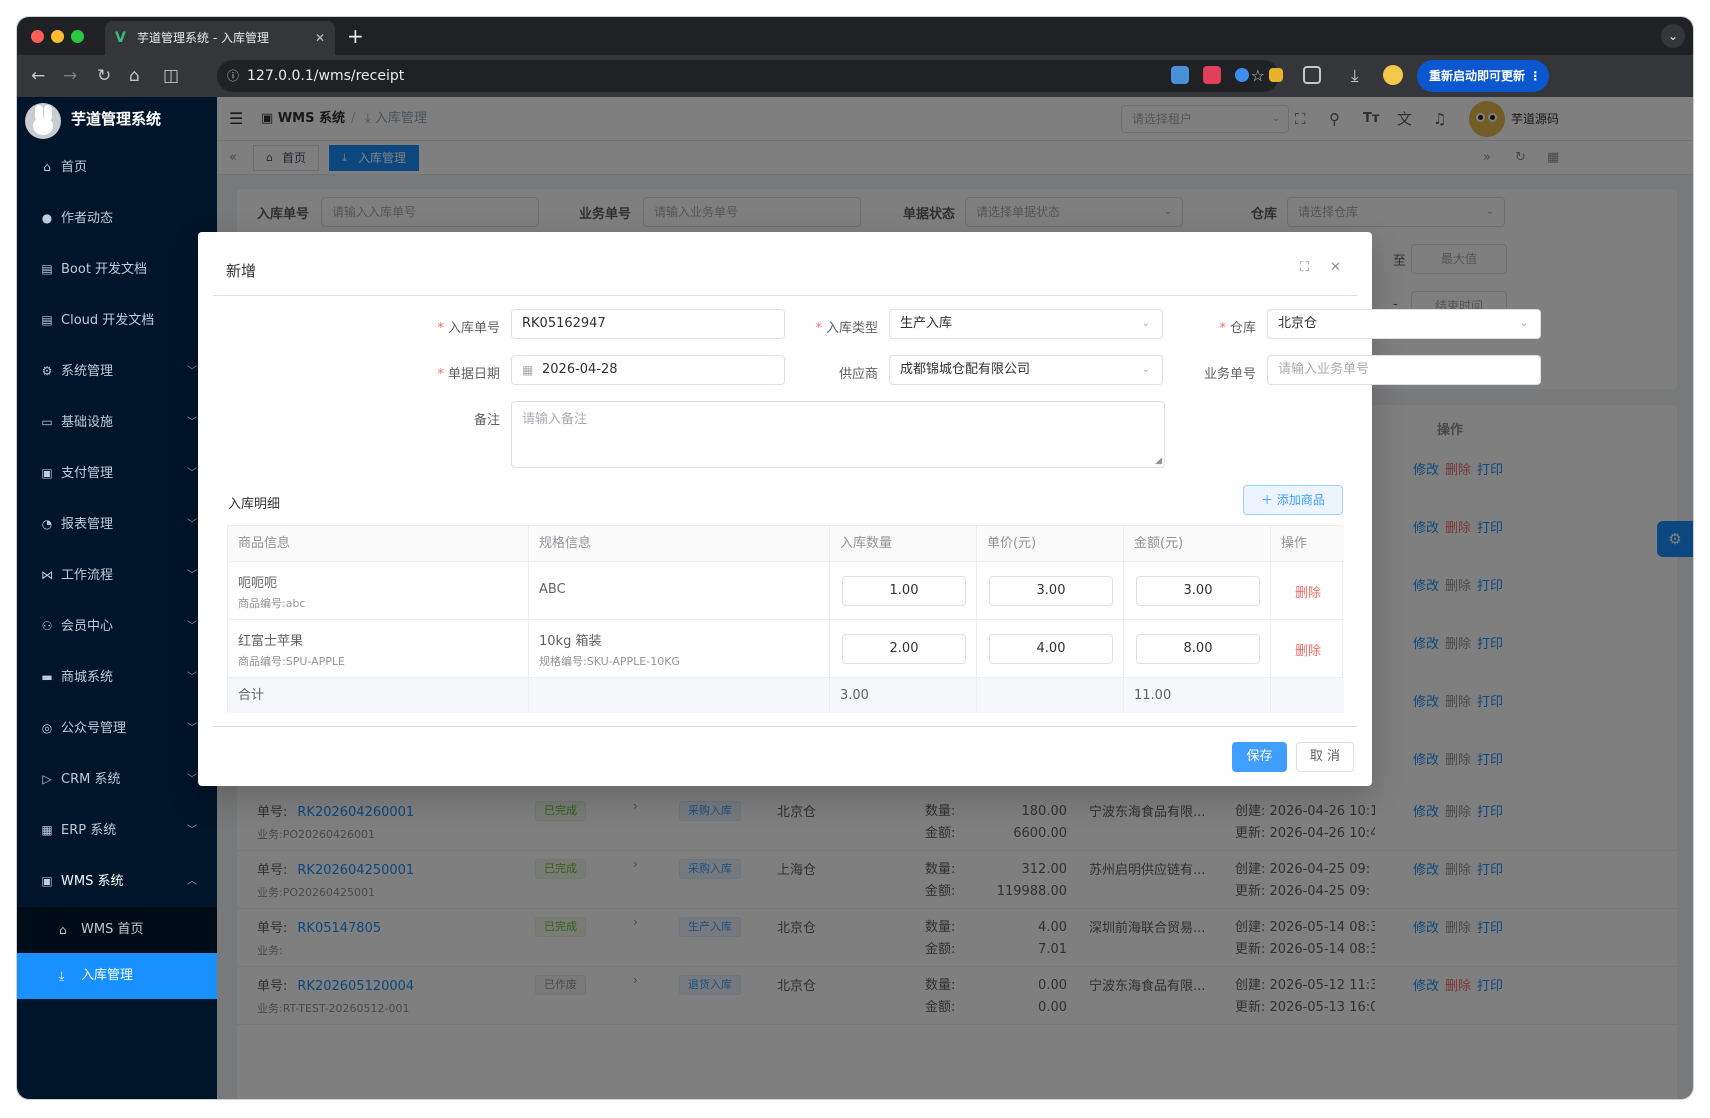 The image size is (1710, 1118). What do you see at coordinates (171, 76) in the screenshot?
I see `reading-mode-icon: ◫` at bounding box center [171, 76].